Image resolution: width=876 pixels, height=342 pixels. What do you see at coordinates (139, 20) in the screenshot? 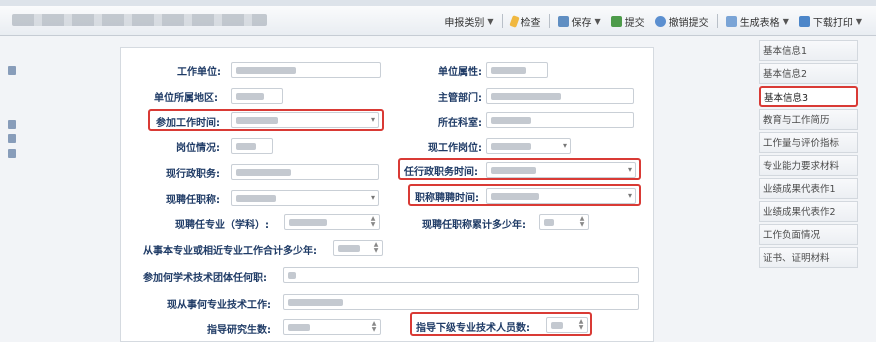
I see `page-title-blurred` at bounding box center [139, 20].